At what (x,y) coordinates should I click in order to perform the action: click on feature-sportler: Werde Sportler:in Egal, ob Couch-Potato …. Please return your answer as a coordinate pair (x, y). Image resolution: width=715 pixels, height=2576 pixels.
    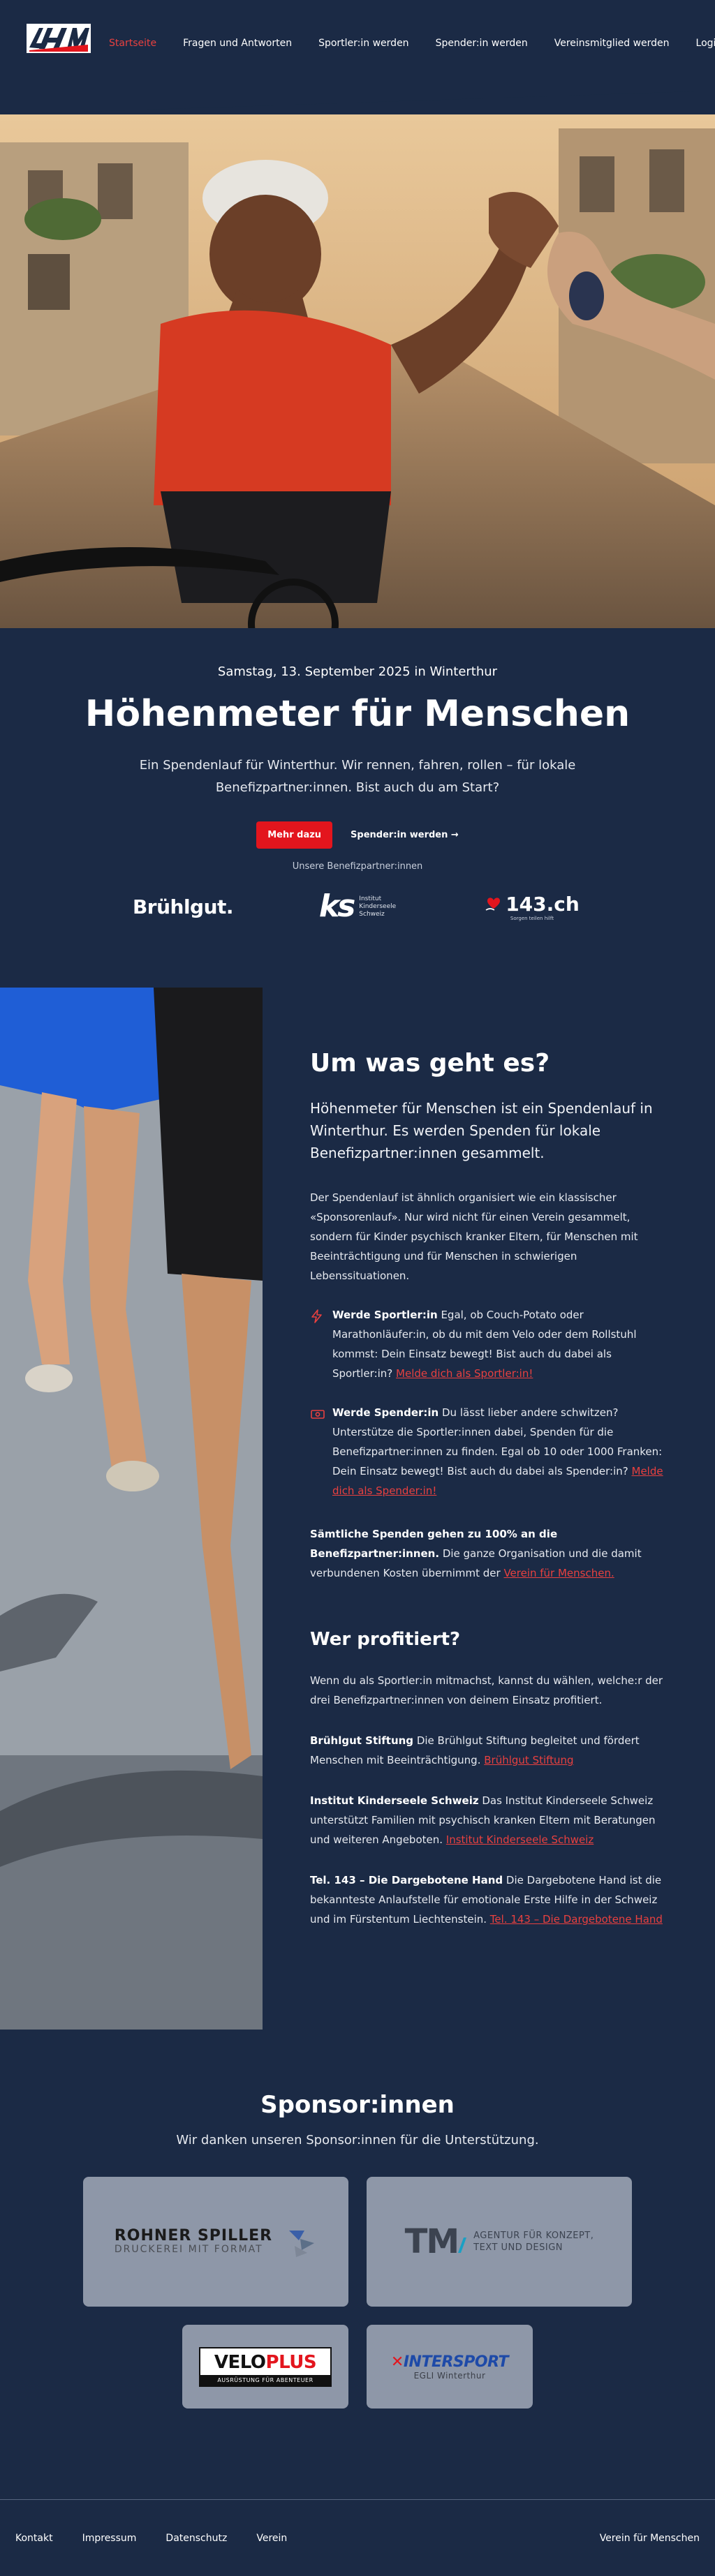
    Looking at the image, I should click on (488, 1344).